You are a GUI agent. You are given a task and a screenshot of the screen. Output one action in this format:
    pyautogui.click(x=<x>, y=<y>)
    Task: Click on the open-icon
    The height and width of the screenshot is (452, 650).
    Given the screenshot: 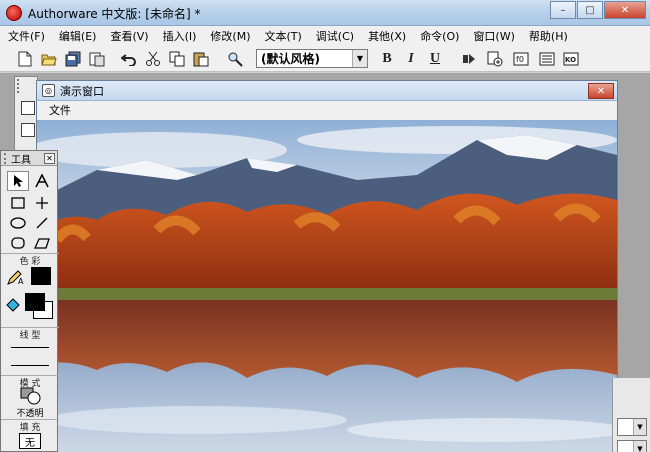 What is the action you would take?
    pyautogui.click(x=49, y=59)
    